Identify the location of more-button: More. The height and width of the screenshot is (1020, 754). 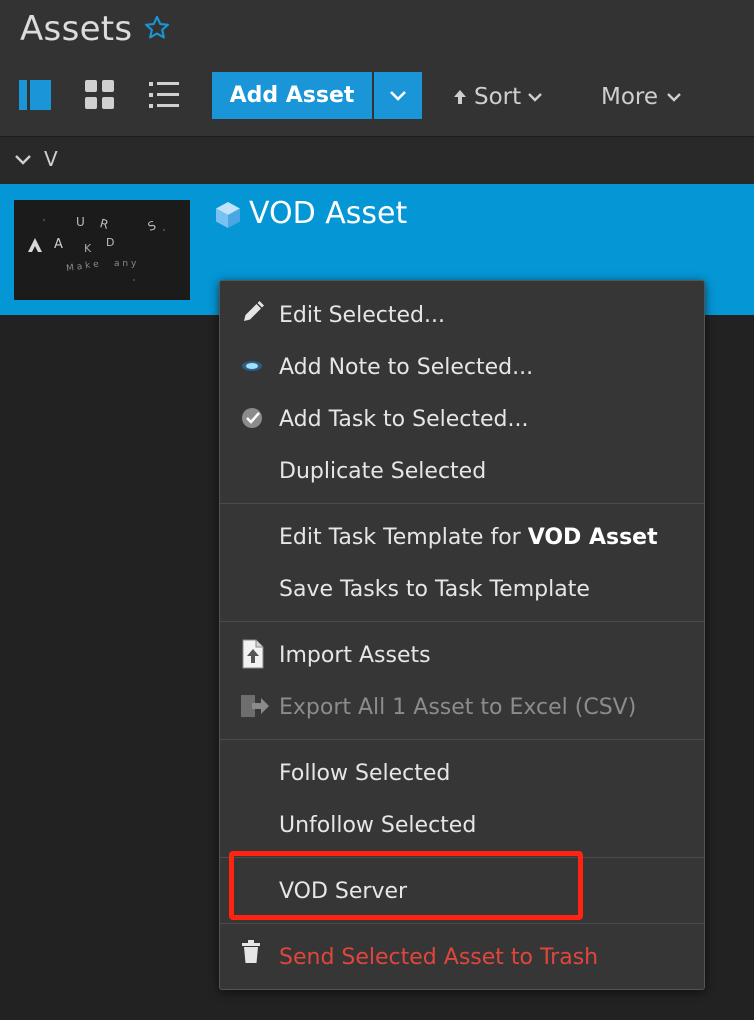
(641, 97).